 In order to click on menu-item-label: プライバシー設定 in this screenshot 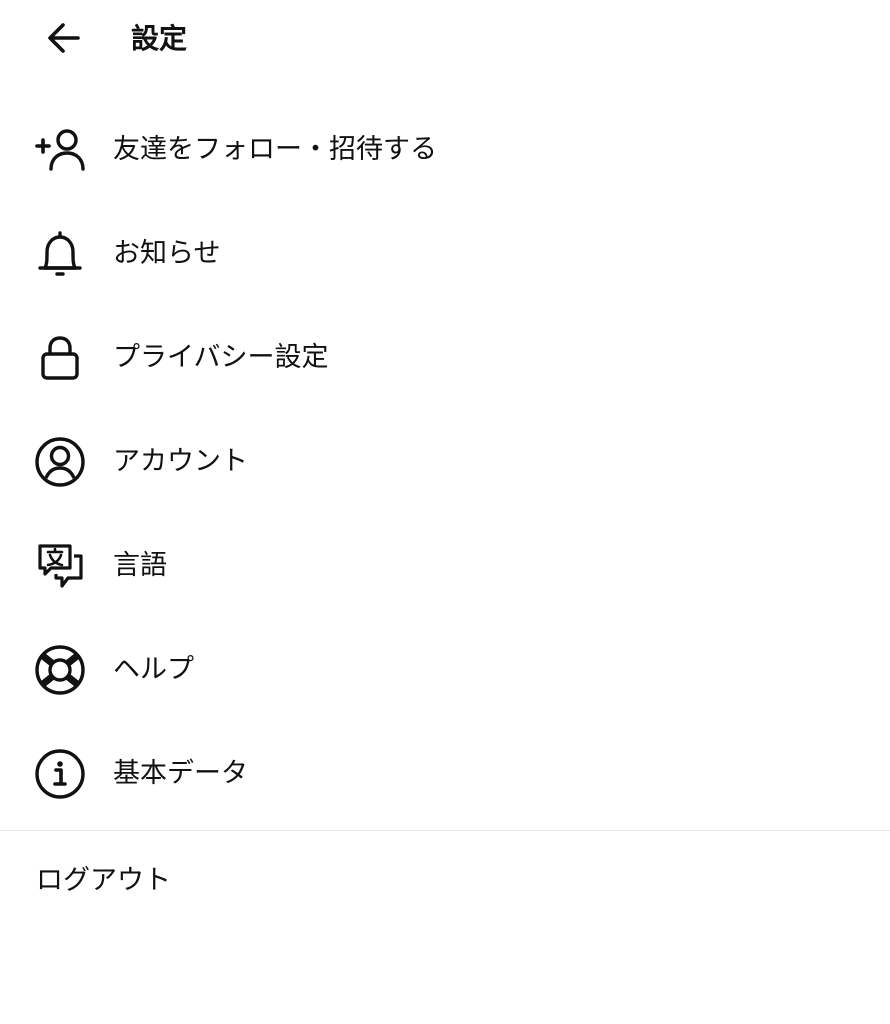, I will do `click(221, 357)`.